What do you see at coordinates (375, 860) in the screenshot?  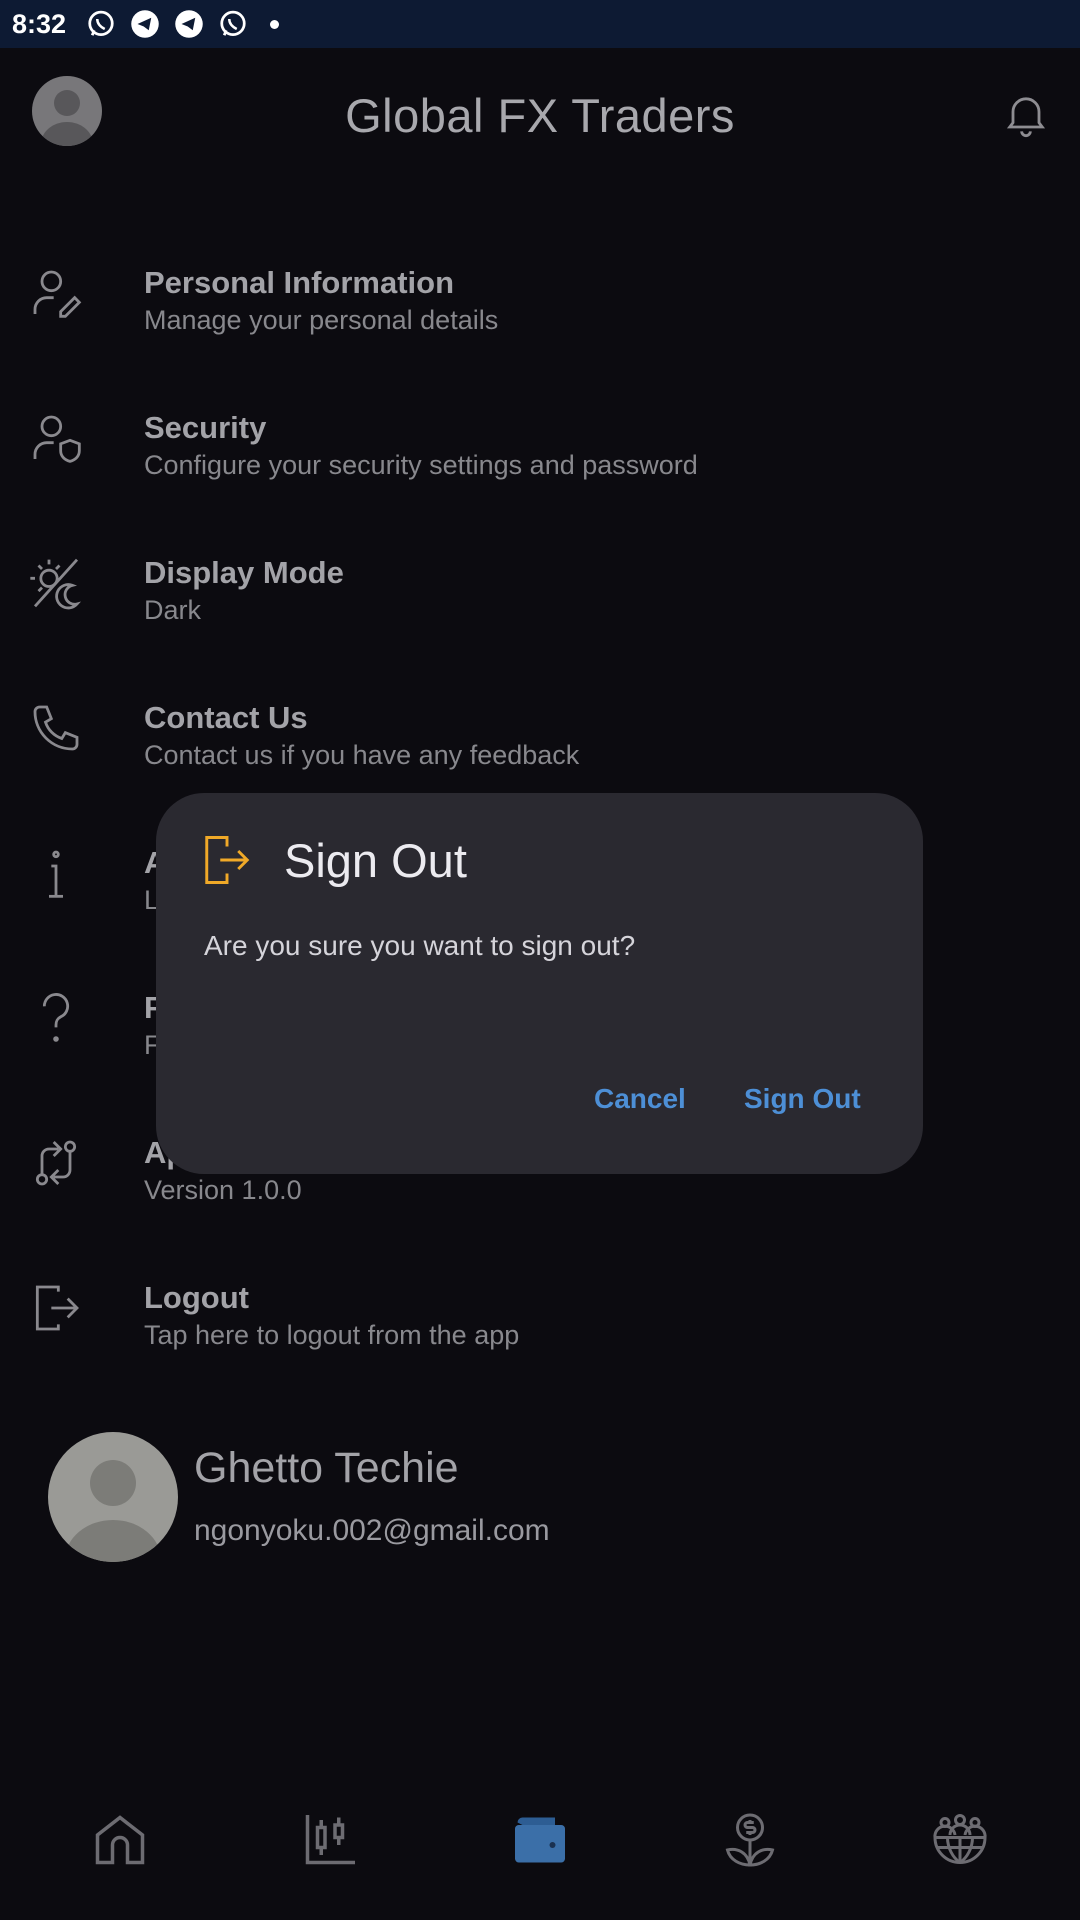 I see `dialog-title: Sign Out` at bounding box center [375, 860].